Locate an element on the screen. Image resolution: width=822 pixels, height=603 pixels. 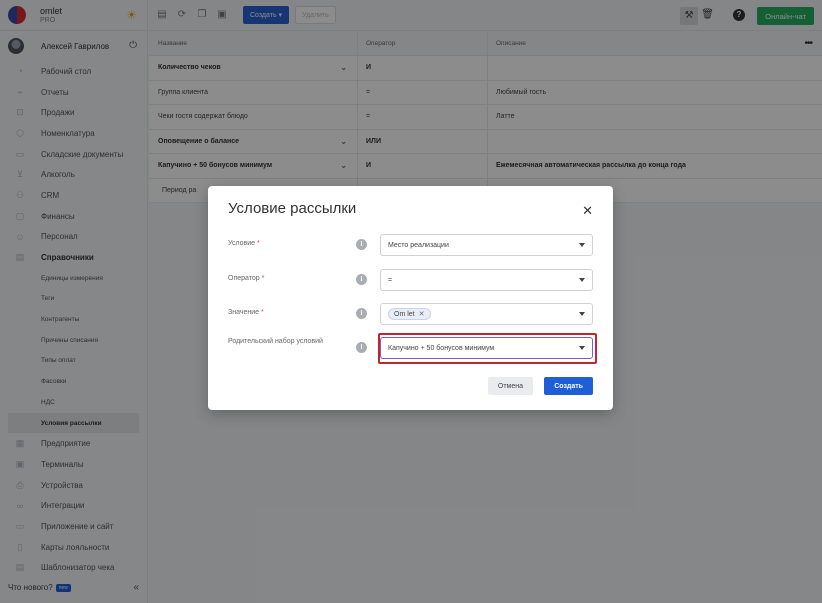
close-icon: ✕ is located at coordinates (587, 211).